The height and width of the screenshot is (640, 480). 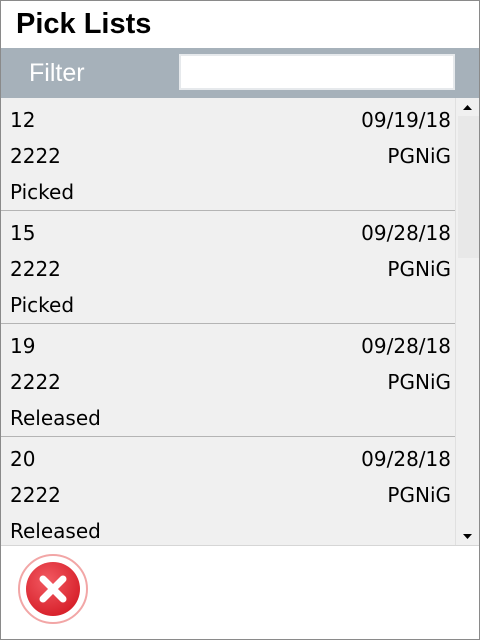 I want to click on filter-bar: Filter, so click(x=240, y=73).